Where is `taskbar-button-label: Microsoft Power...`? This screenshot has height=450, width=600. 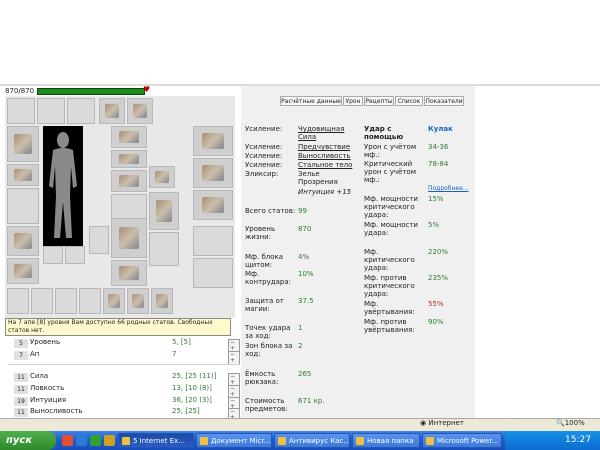 taskbar-button-label: Microsoft Power... is located at coordinates (468, 441).